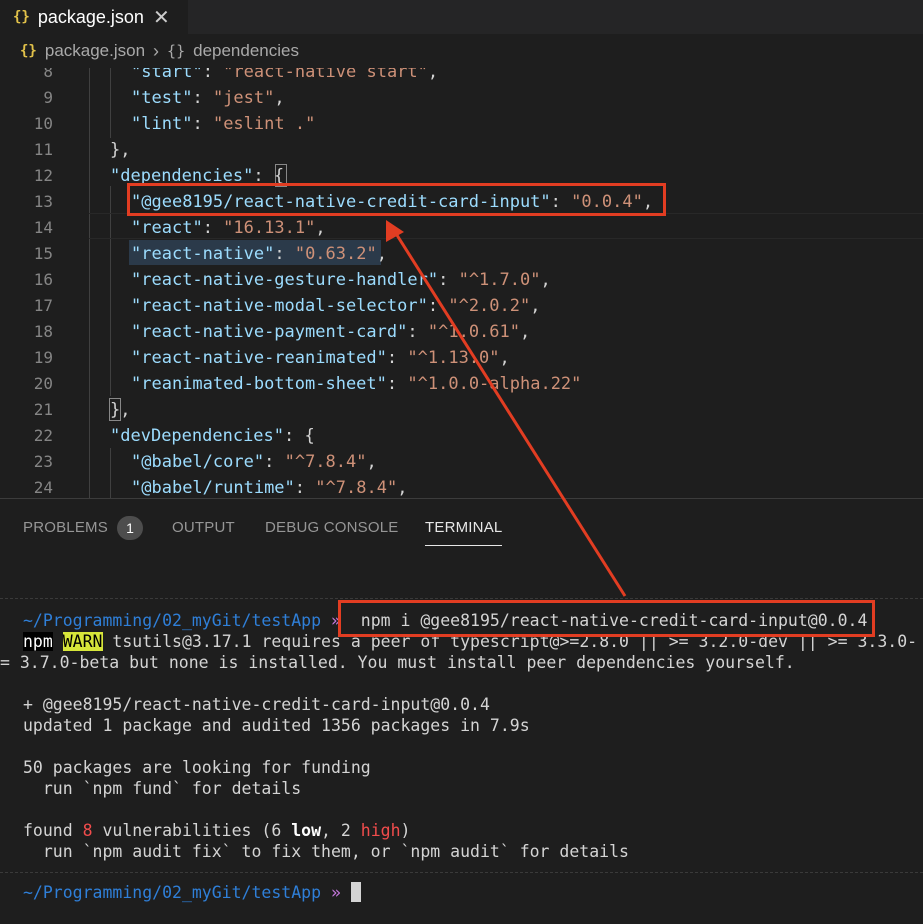 Image resolution: width=923 pixels, height=924 pixels. What do you see at coordinates (43, 487) in the screenshot?
I see `line-number: 24` at bounding box center [43, 487].